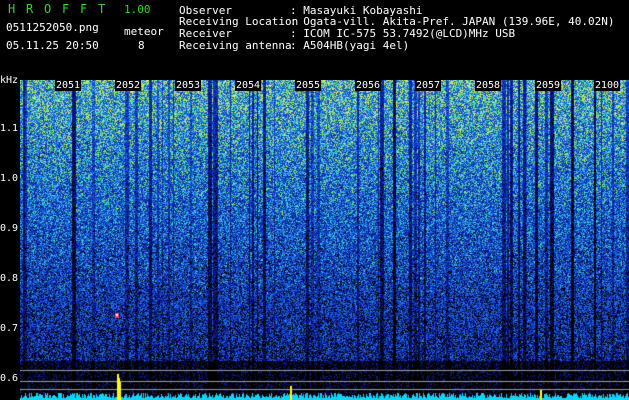 The image size is (629, 400). What do you see at coordinates (141, 45) in the screenshot?
I see `meteor-count: 8` at bounding box center [141, 45].